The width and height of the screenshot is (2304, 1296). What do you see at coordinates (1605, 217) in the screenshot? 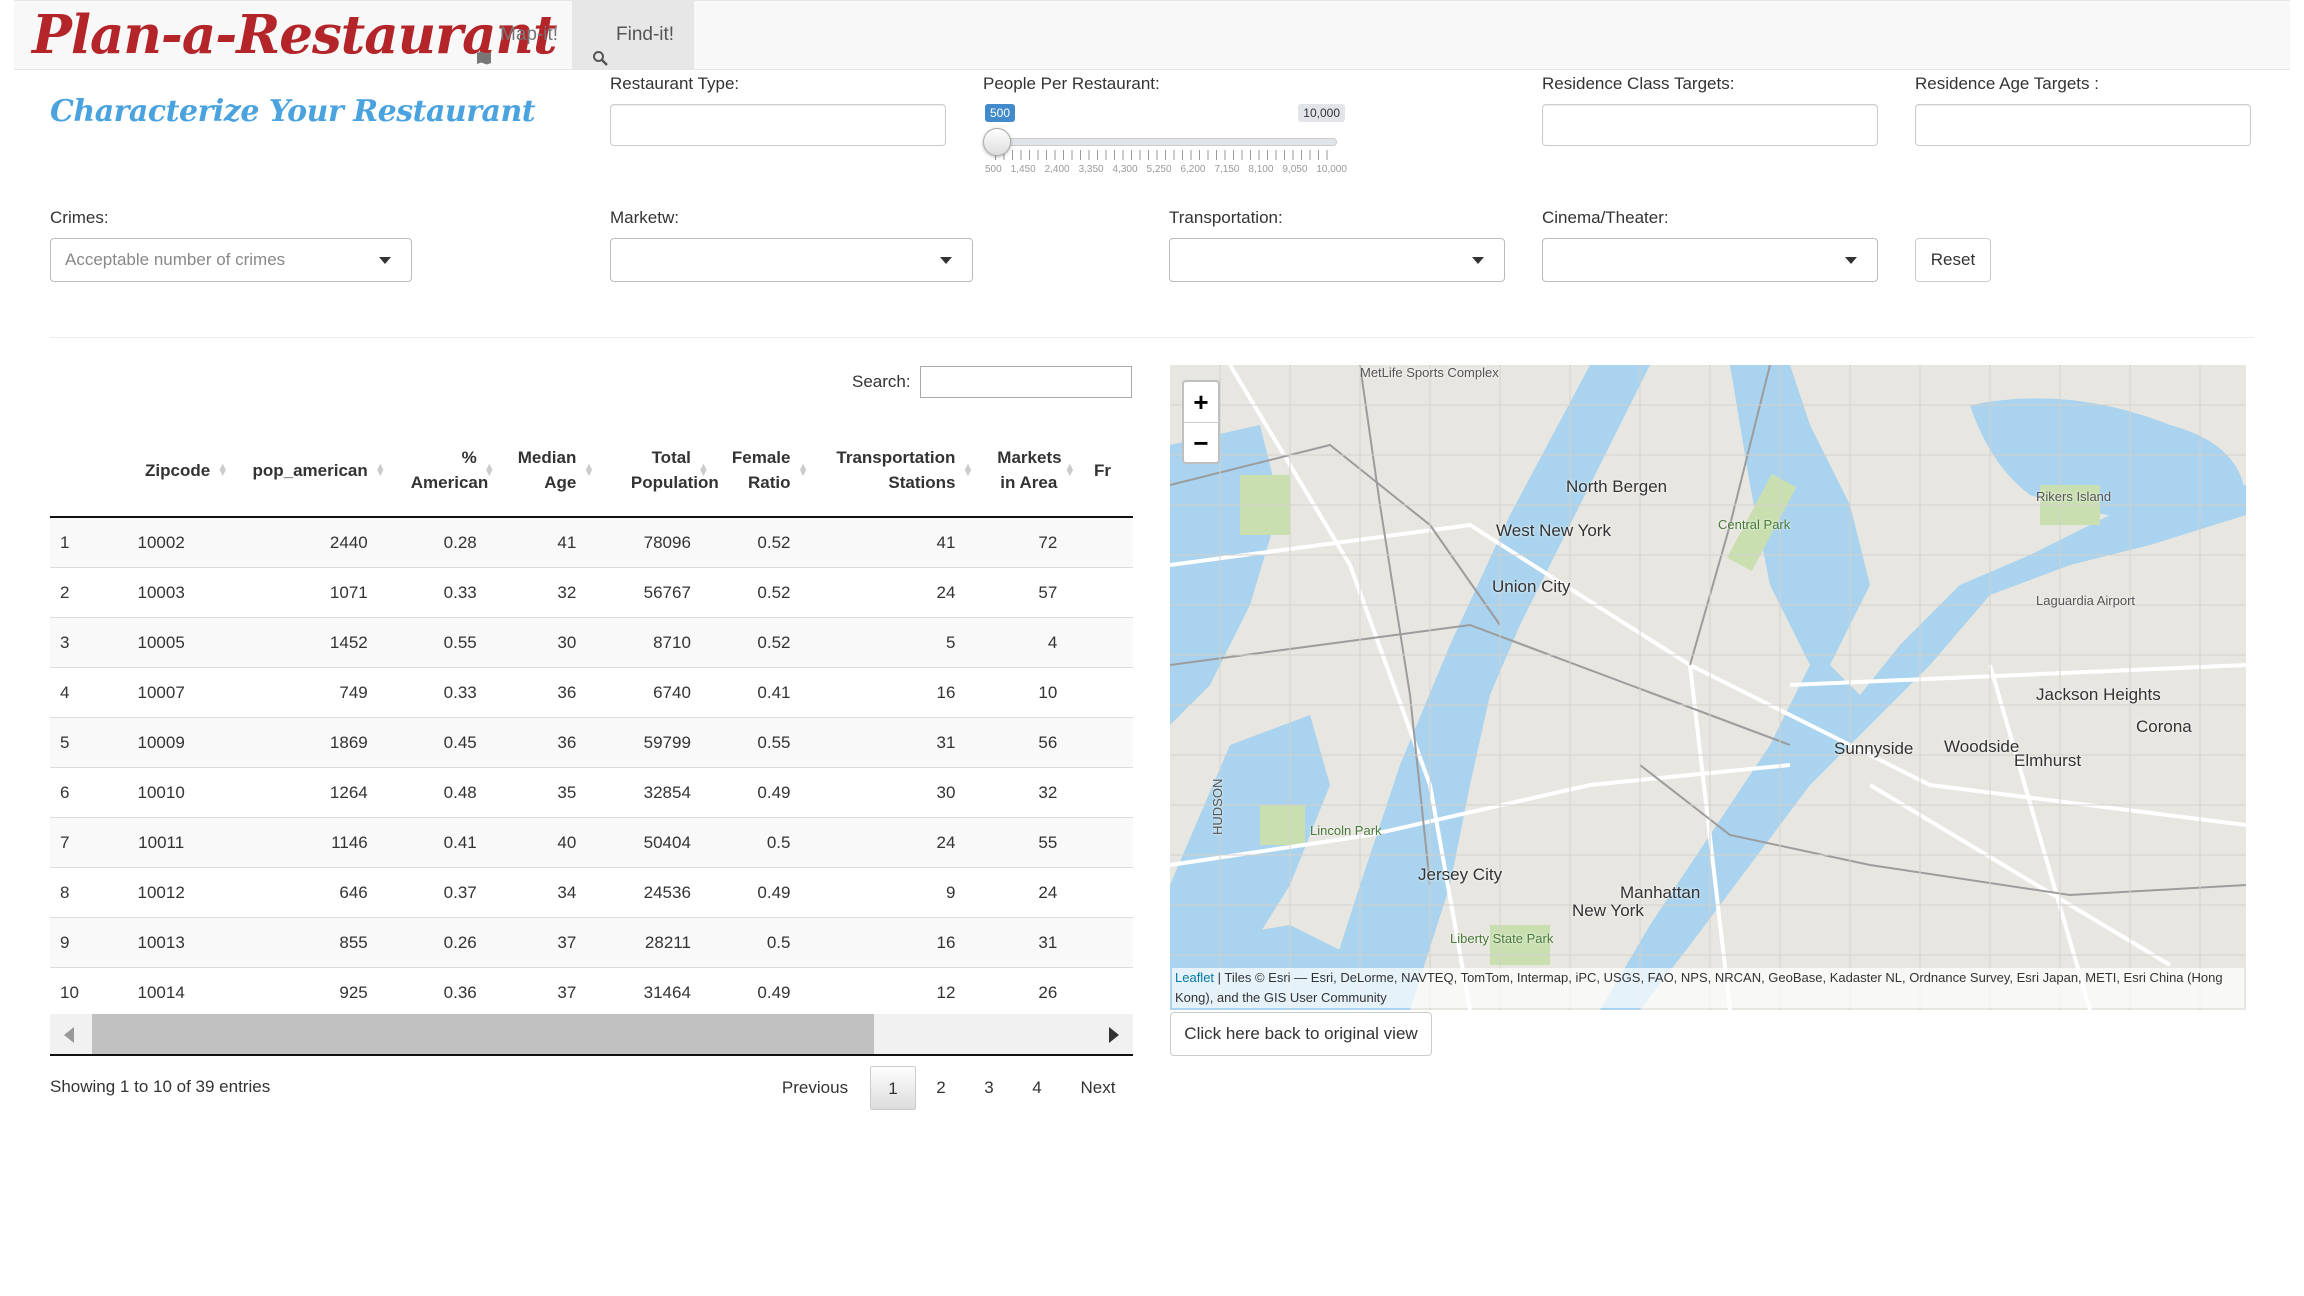
I see `cinema-label: Cinema/Theater:` at bounding box center [1605, 217].